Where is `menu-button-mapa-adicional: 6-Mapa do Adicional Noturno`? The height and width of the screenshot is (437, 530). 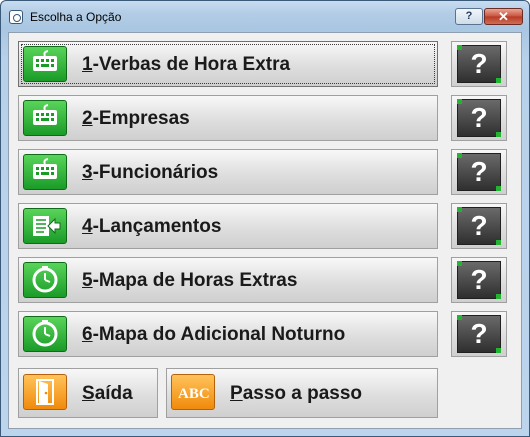
menu-button-mapa-adicional: 6-Mapa do Adicional Noturno is located at coordinates (228, 334).